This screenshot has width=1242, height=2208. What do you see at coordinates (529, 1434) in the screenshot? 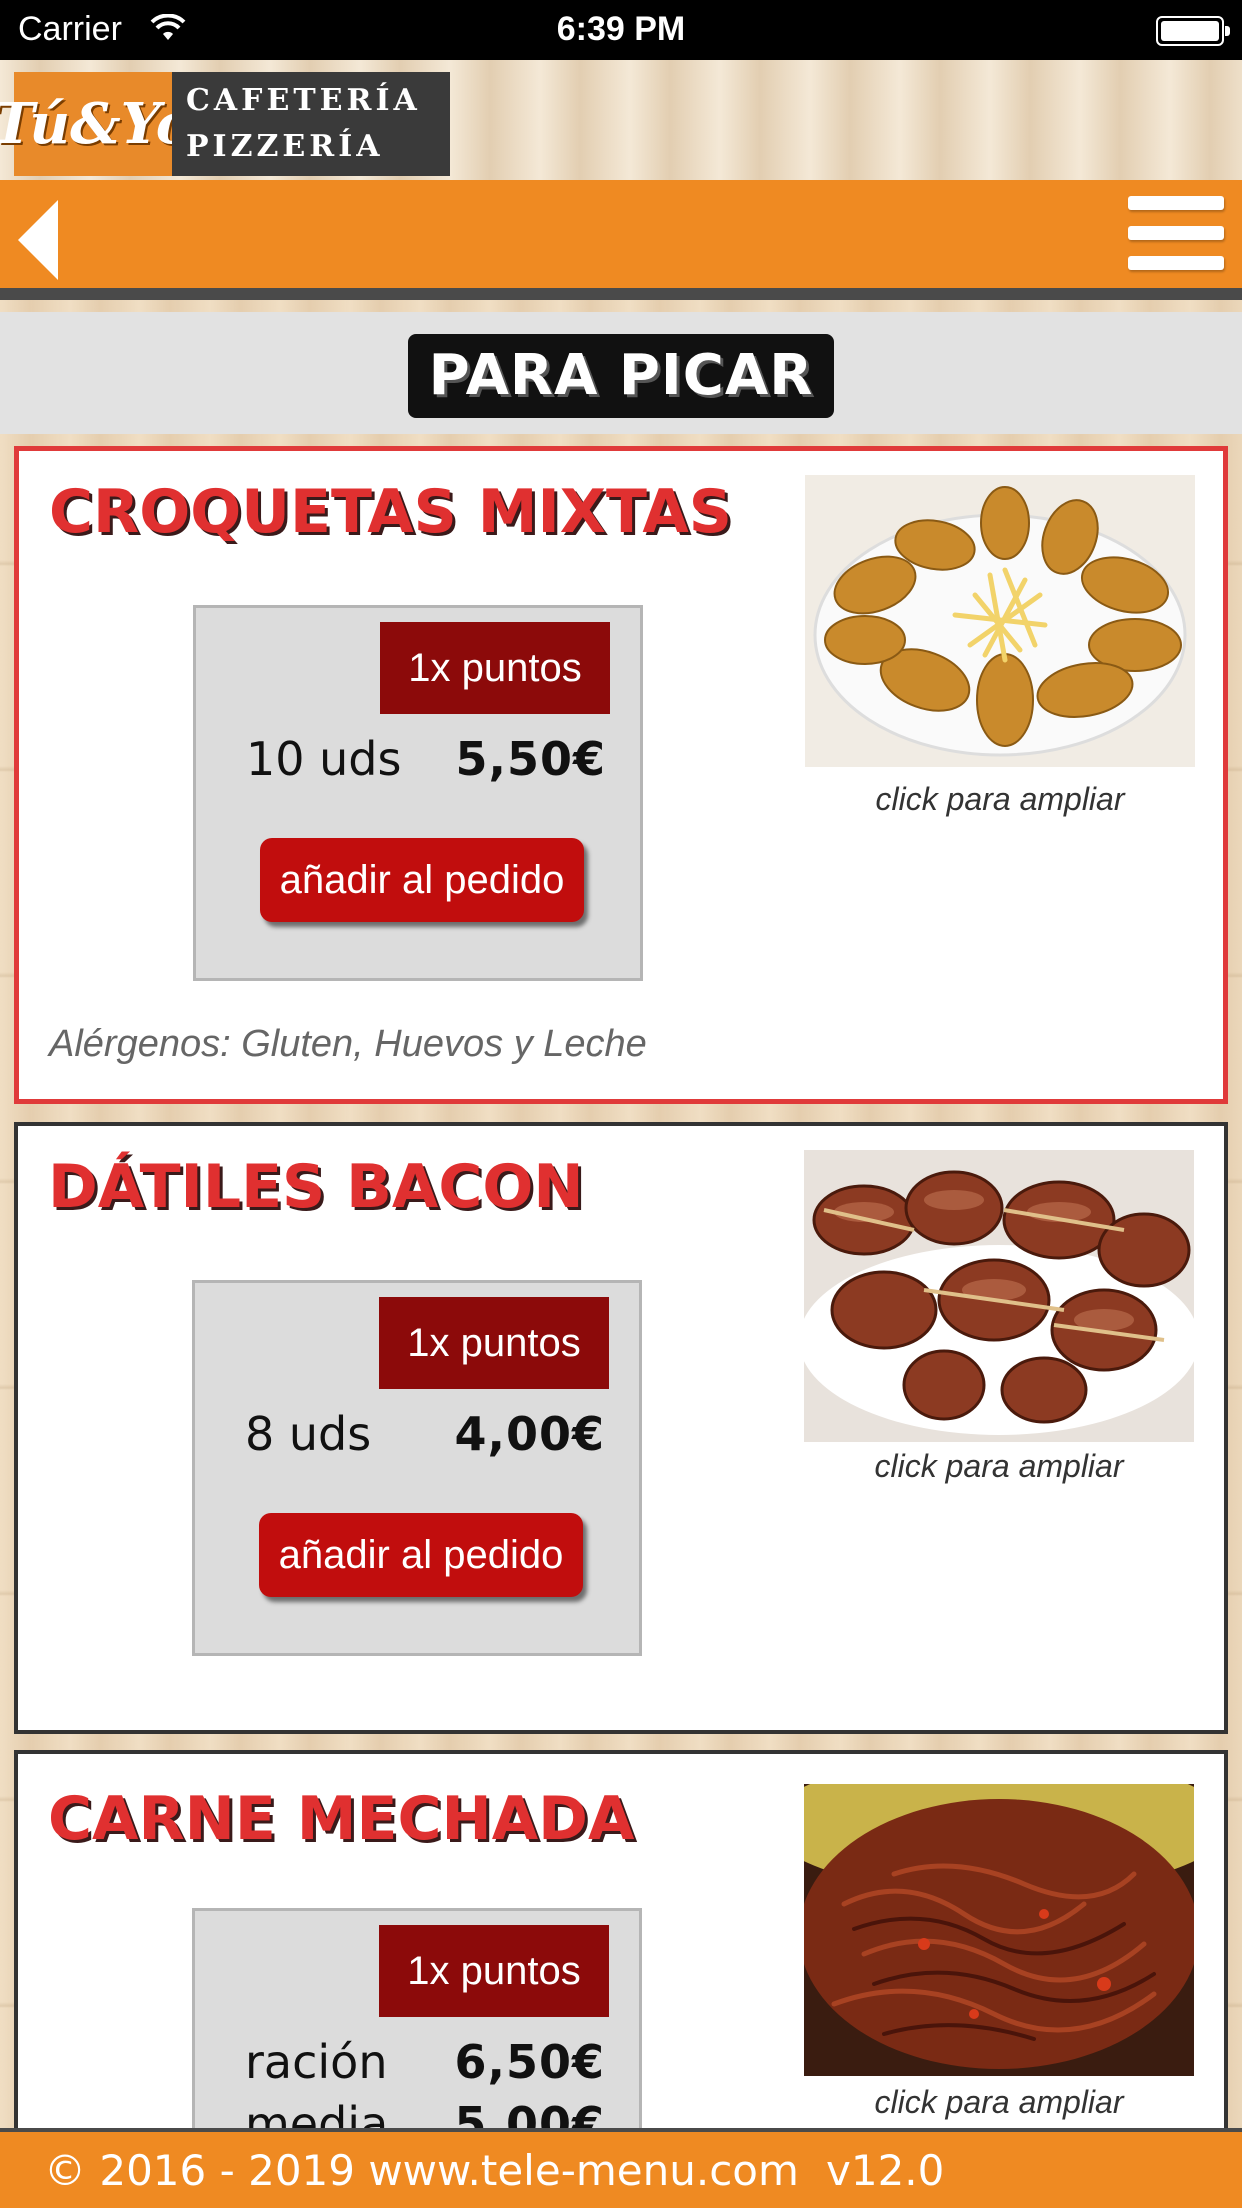
I see `price-value: 4,00€` at bounding box center [529, 1434].